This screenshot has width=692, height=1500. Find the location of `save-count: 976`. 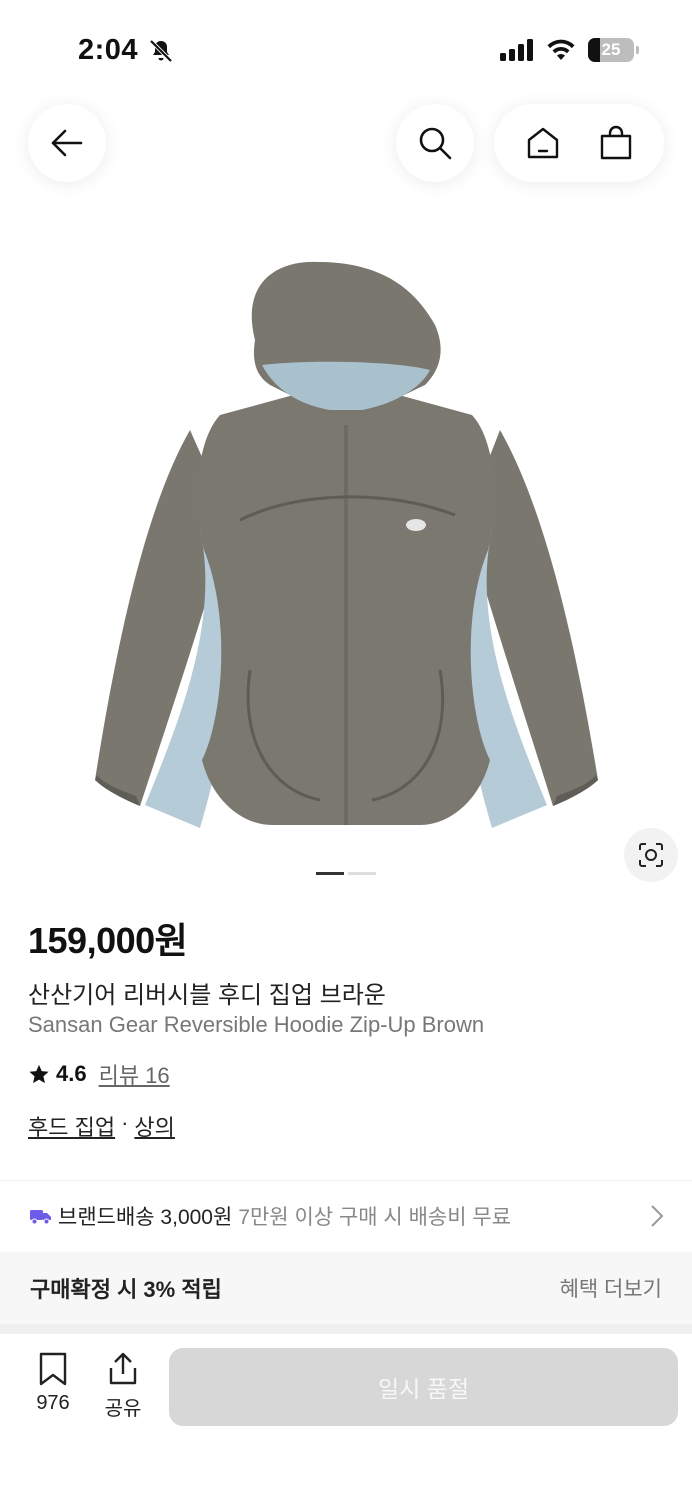

save-count: 976 is located at coordinates (53, 1403).